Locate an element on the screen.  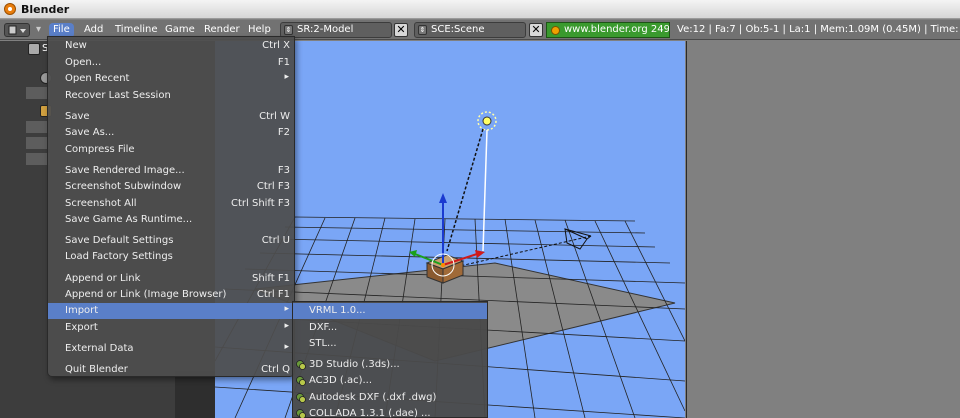
window-title: Blender is located at coordinates (45, 9).